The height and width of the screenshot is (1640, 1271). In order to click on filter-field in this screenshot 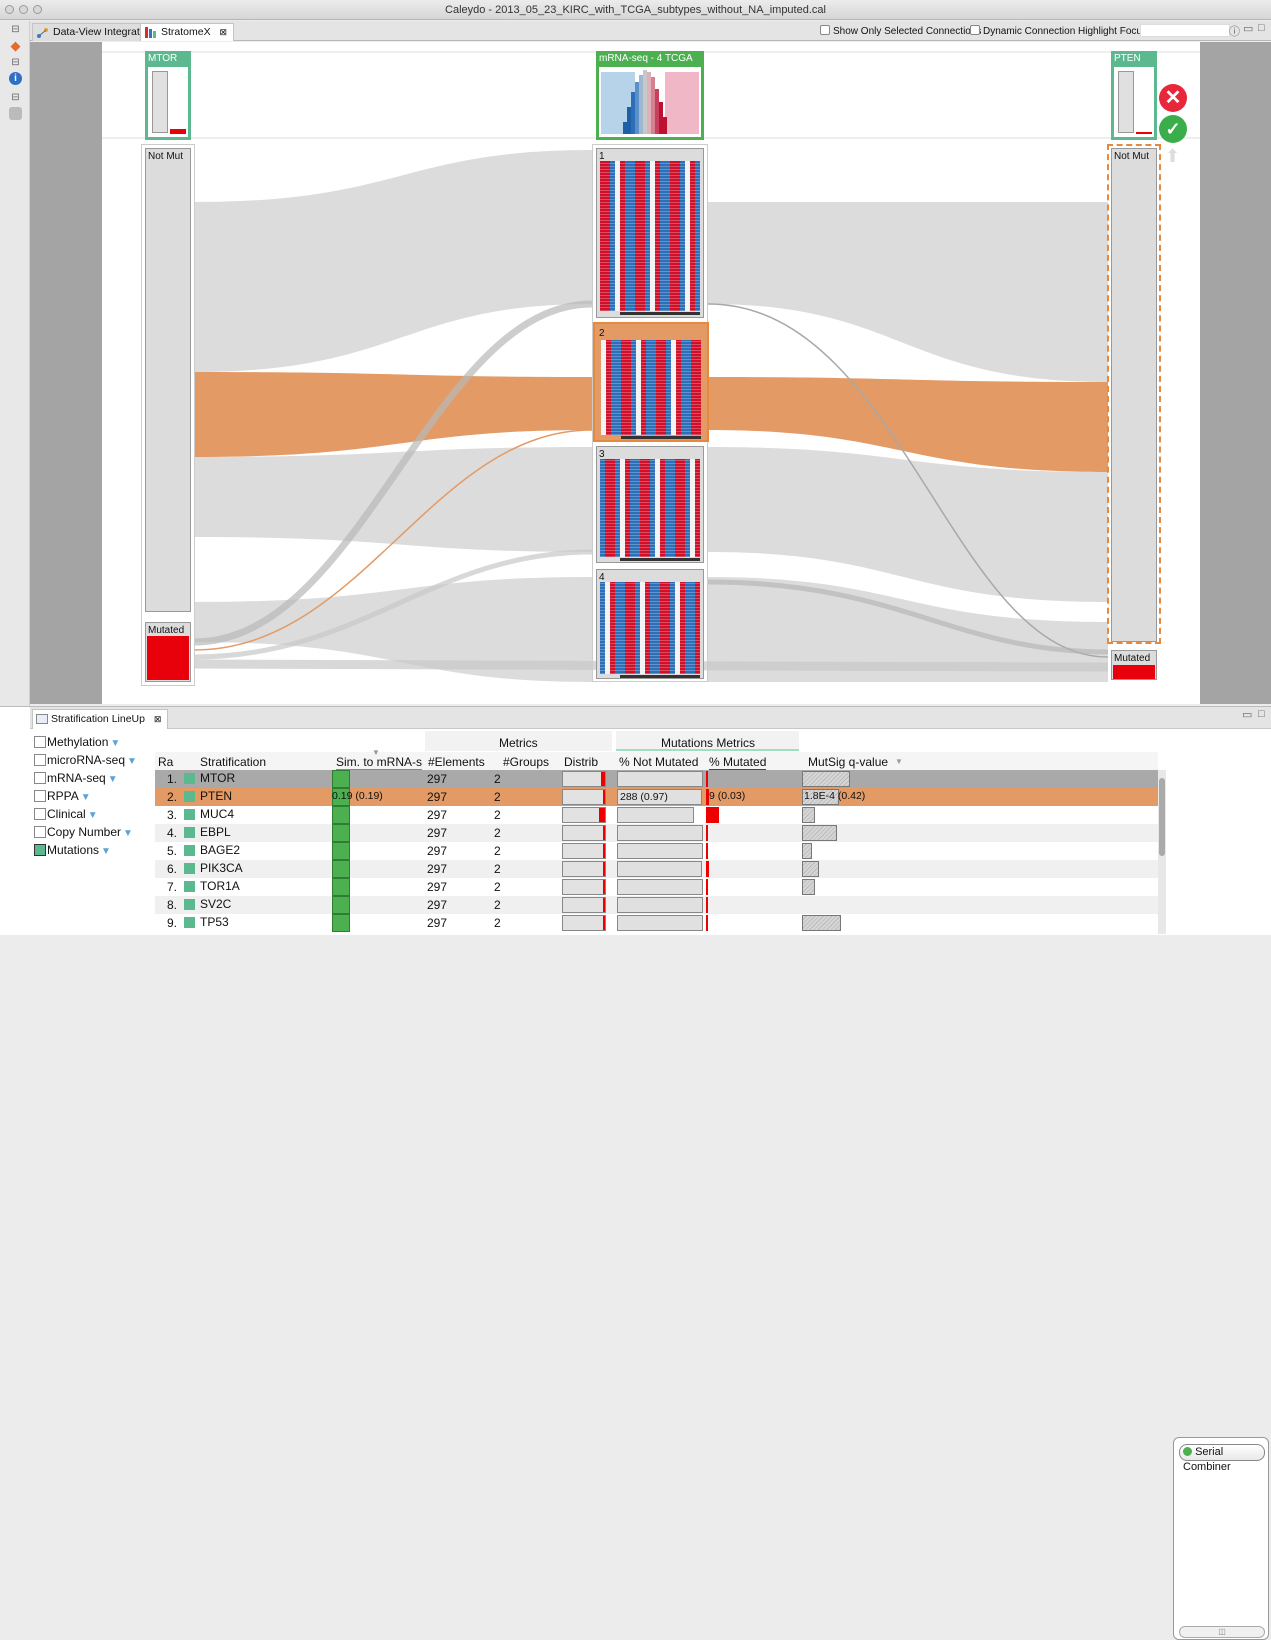, I will do `click(1185, 30)`.